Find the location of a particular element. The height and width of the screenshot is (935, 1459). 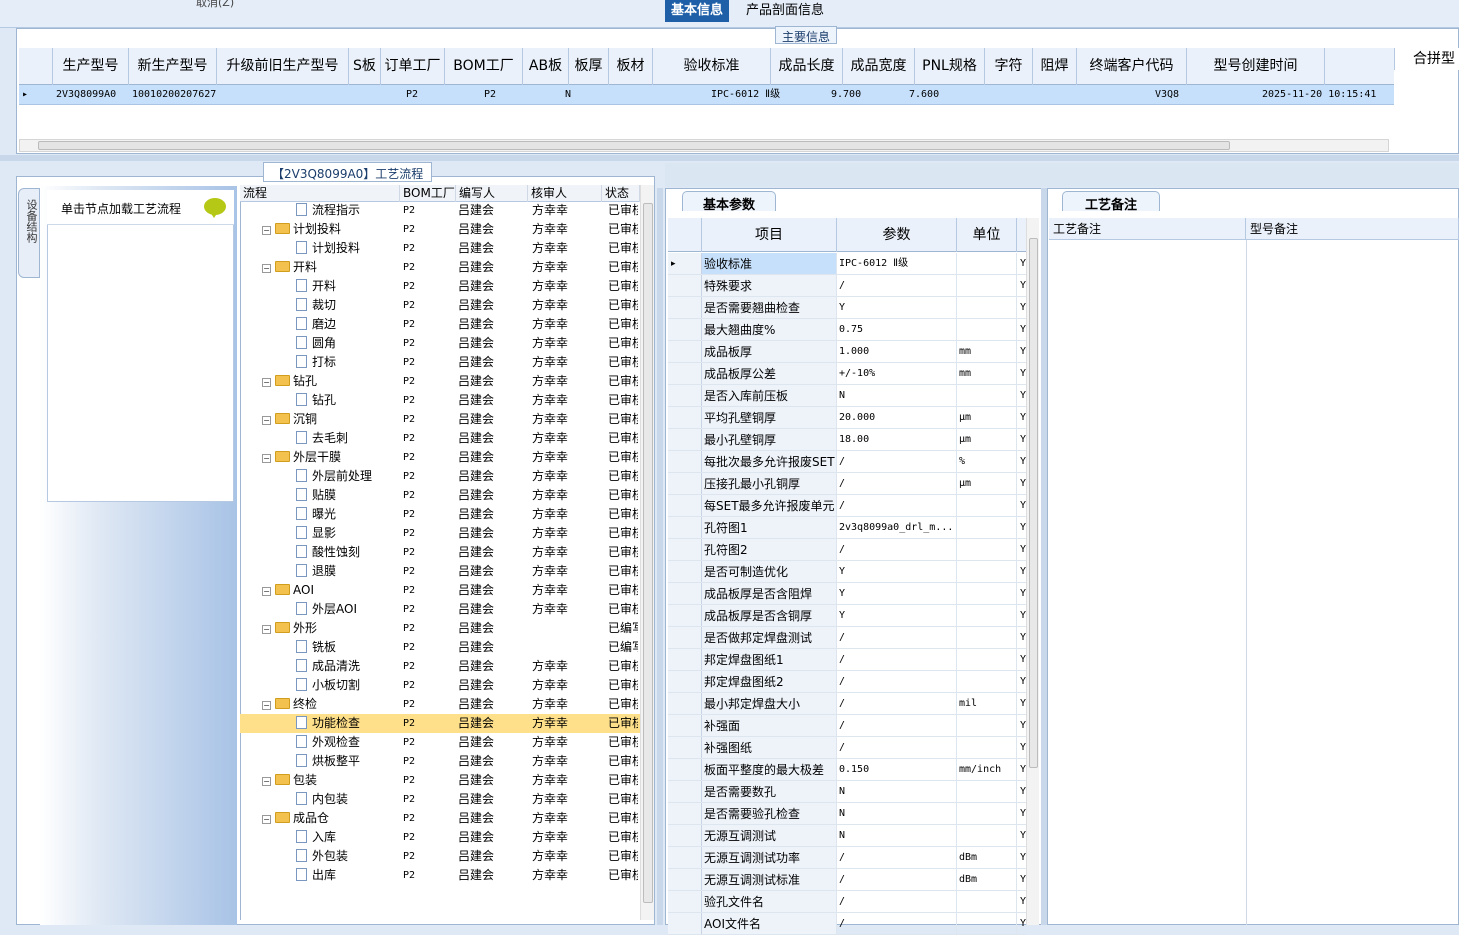

grid-column-header: 字符 is located at coordinates (1009, 66).